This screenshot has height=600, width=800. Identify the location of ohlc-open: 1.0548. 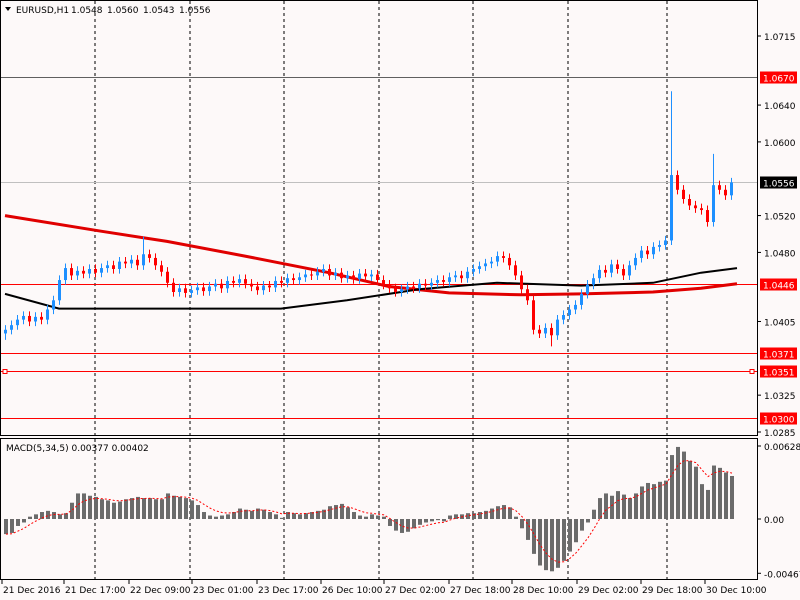
(87, 11).